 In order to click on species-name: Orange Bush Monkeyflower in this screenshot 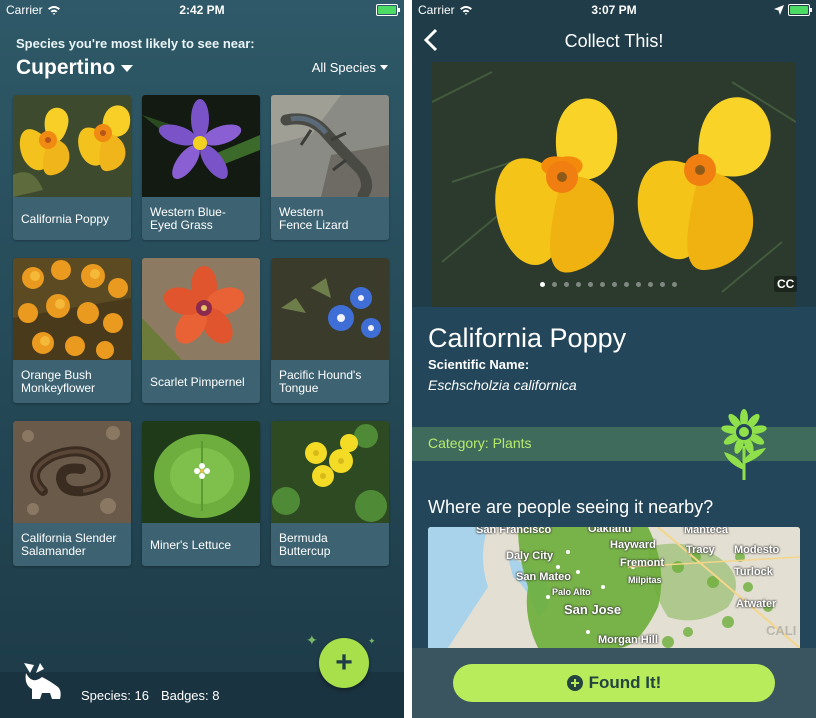, I will do `click(58, 381)`.